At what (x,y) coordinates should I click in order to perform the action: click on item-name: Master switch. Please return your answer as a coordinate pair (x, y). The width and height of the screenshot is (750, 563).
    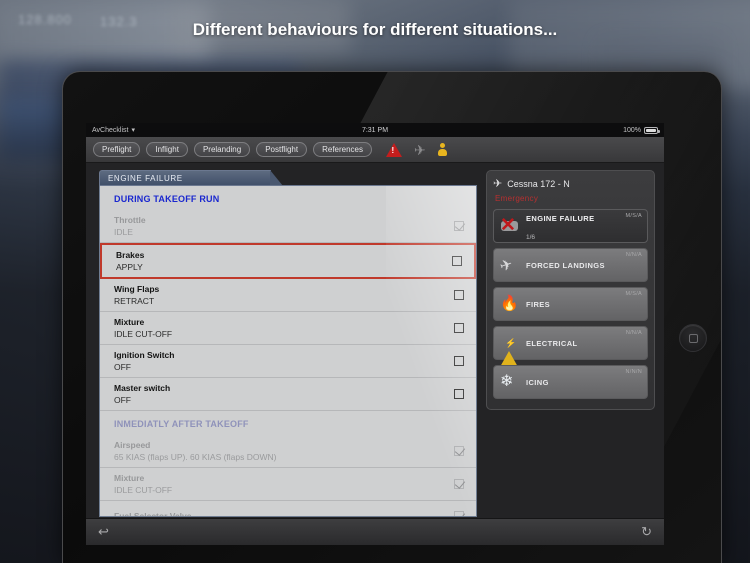
    Looking at the image, I should click on (142, 388).